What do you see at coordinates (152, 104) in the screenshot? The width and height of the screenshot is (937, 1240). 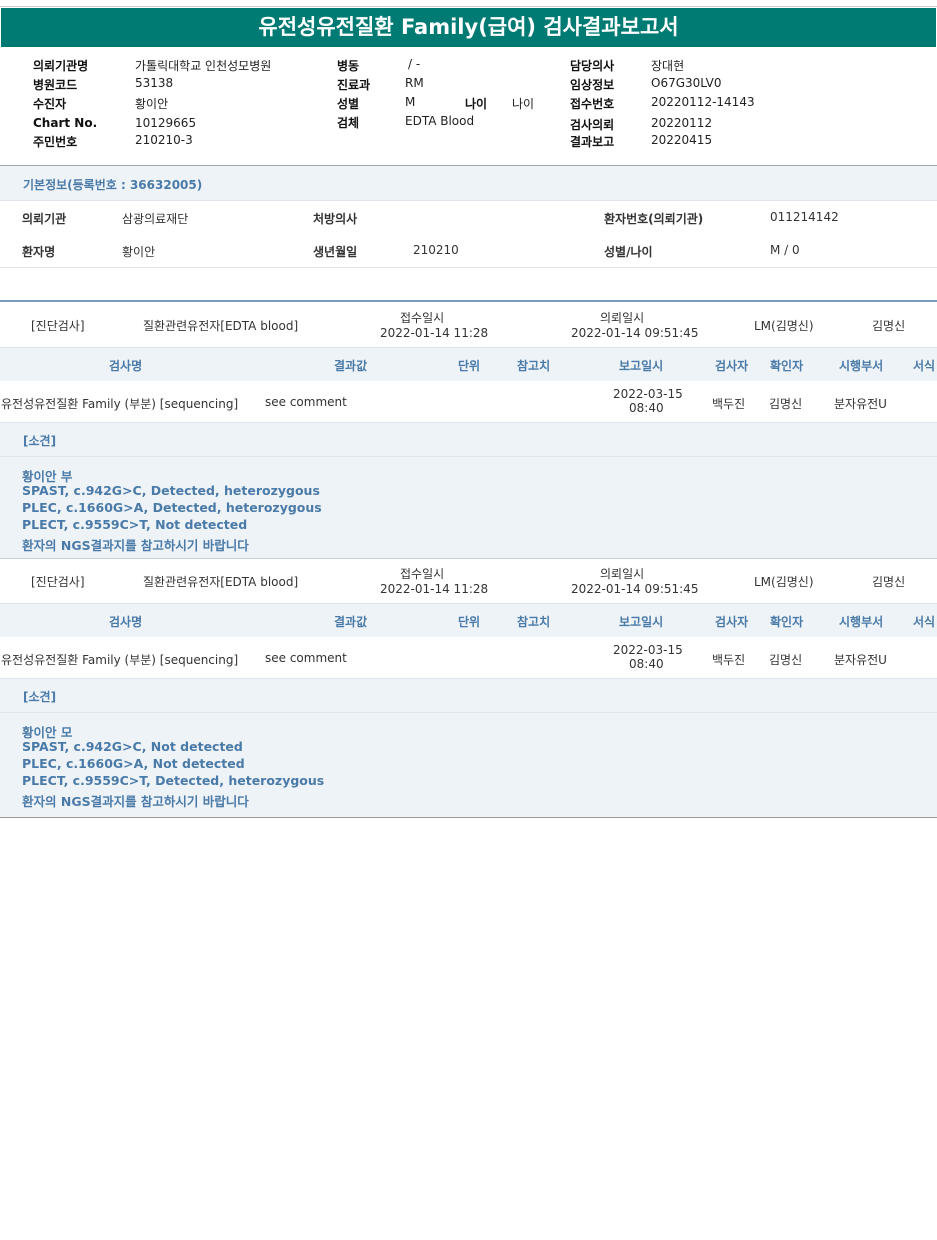 I see `recipient-value: 황이안` at bounding box center [152, 104].